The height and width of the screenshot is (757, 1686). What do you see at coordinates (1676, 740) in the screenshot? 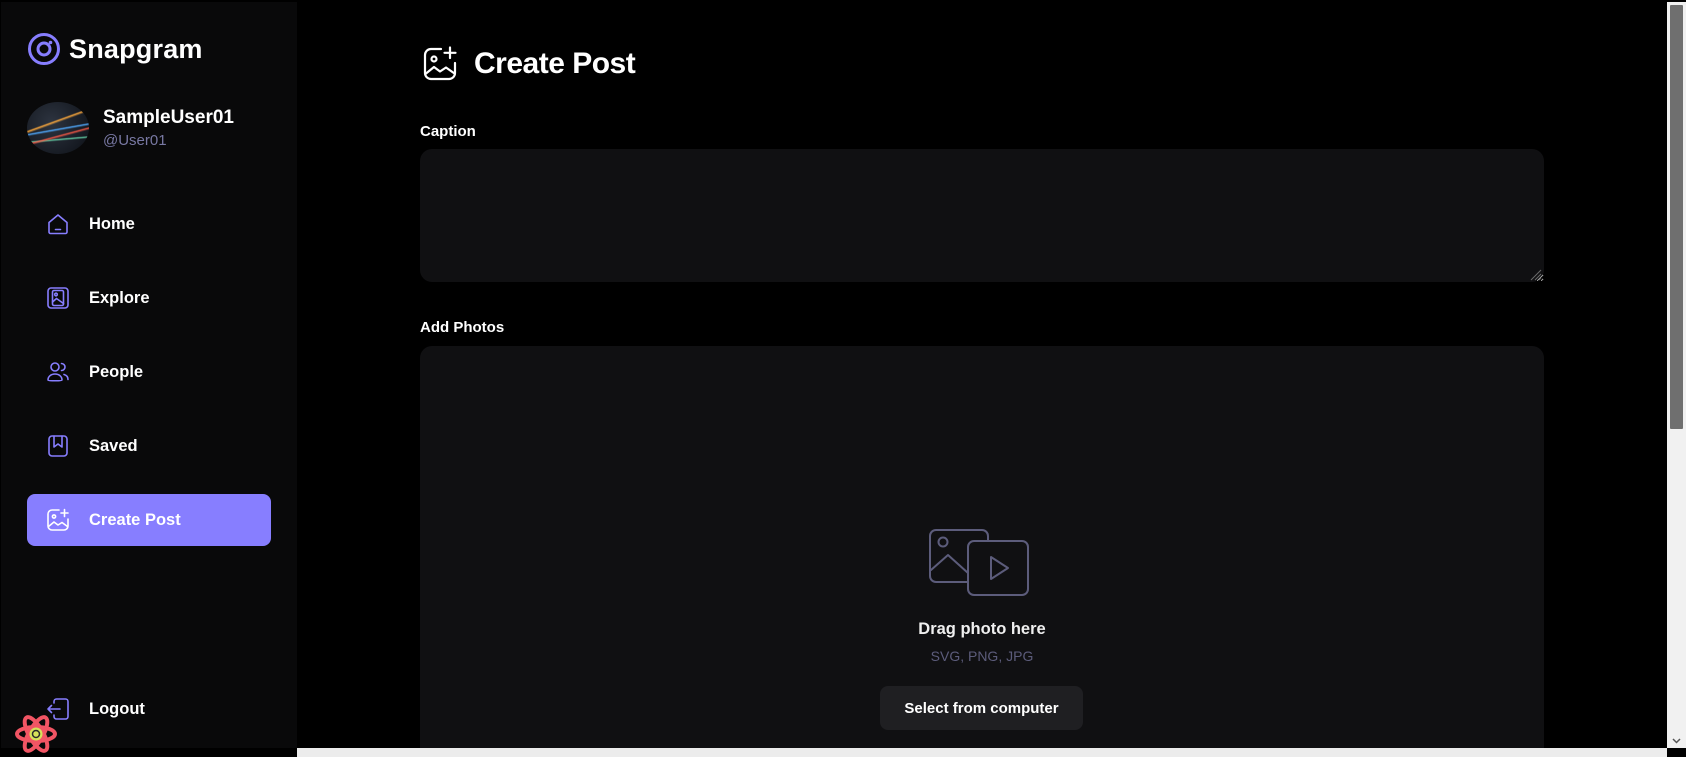
I see `chevron-down-icon` at bounding box center [1676, 740].